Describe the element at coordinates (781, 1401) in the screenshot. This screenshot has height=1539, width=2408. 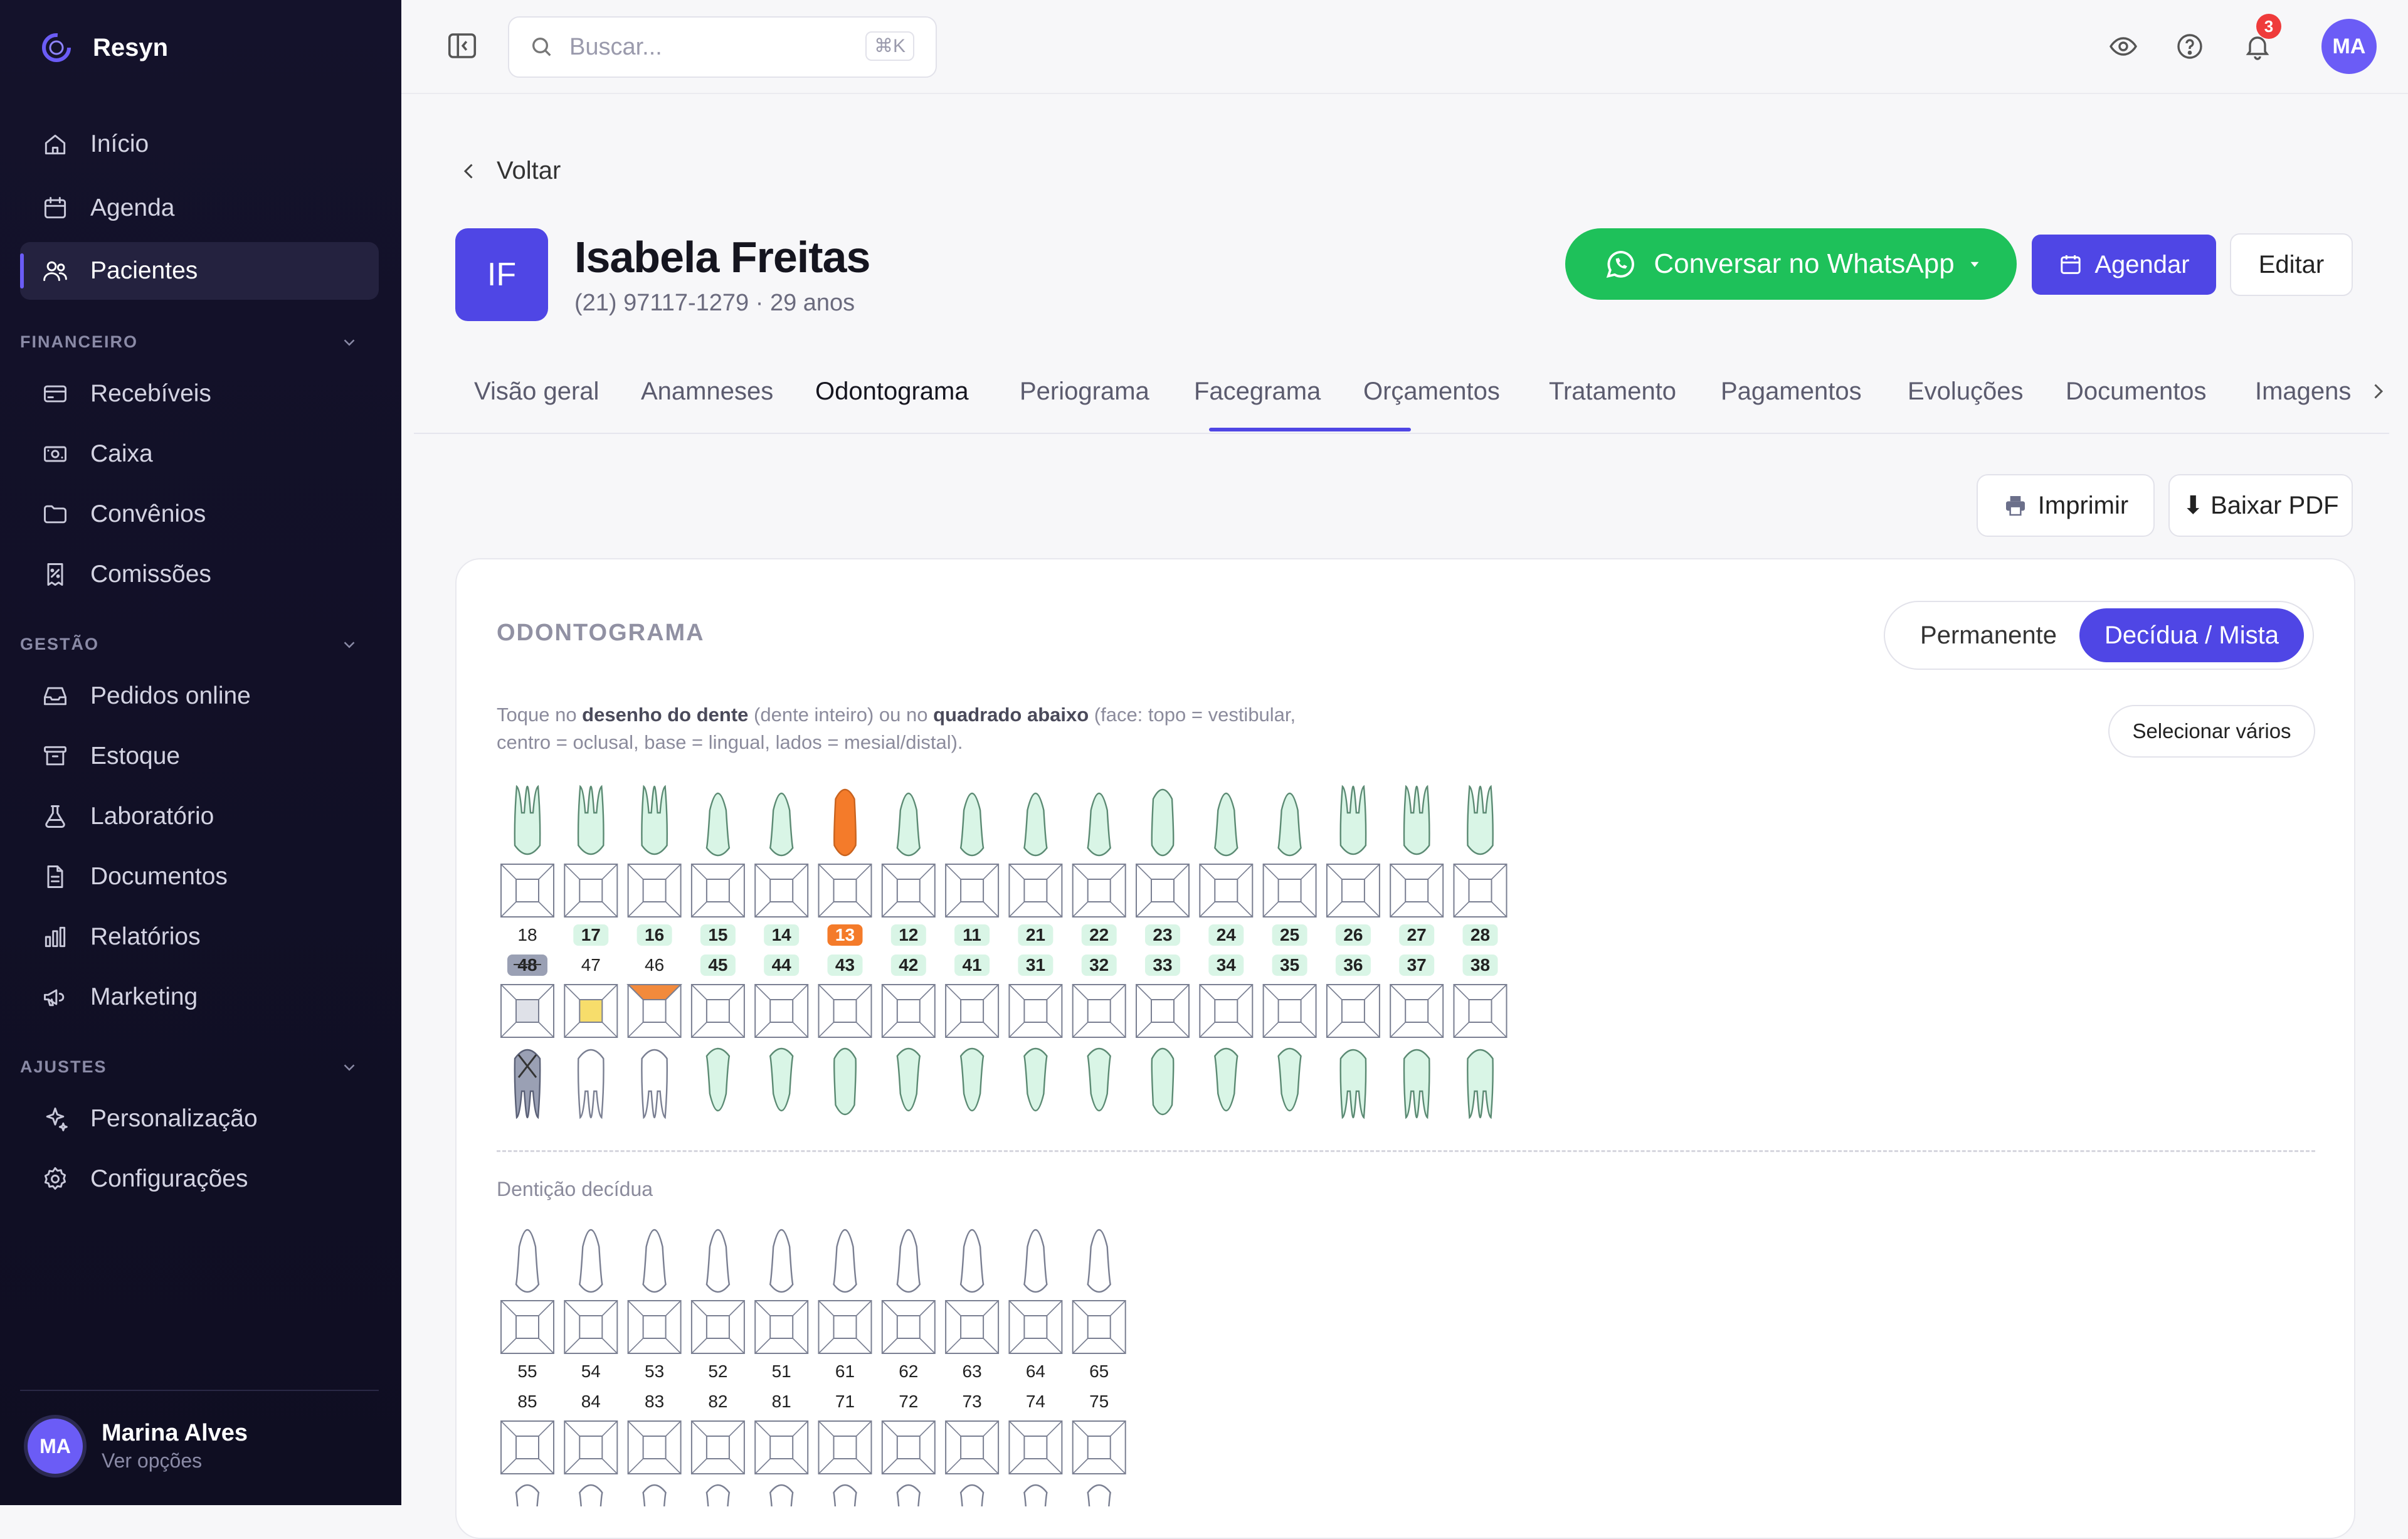
I see `tooth-number-81: 81` at that location.